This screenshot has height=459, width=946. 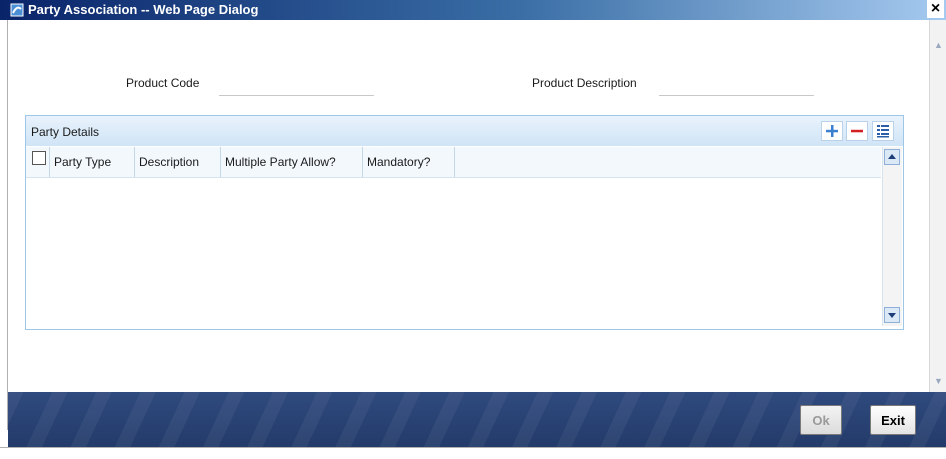 What do you see at coordinates (473, 10) in the screenshot?
I see `window-title-bar: Party Association -- Web Page Dialog ×` at bounding box center [473, 10].